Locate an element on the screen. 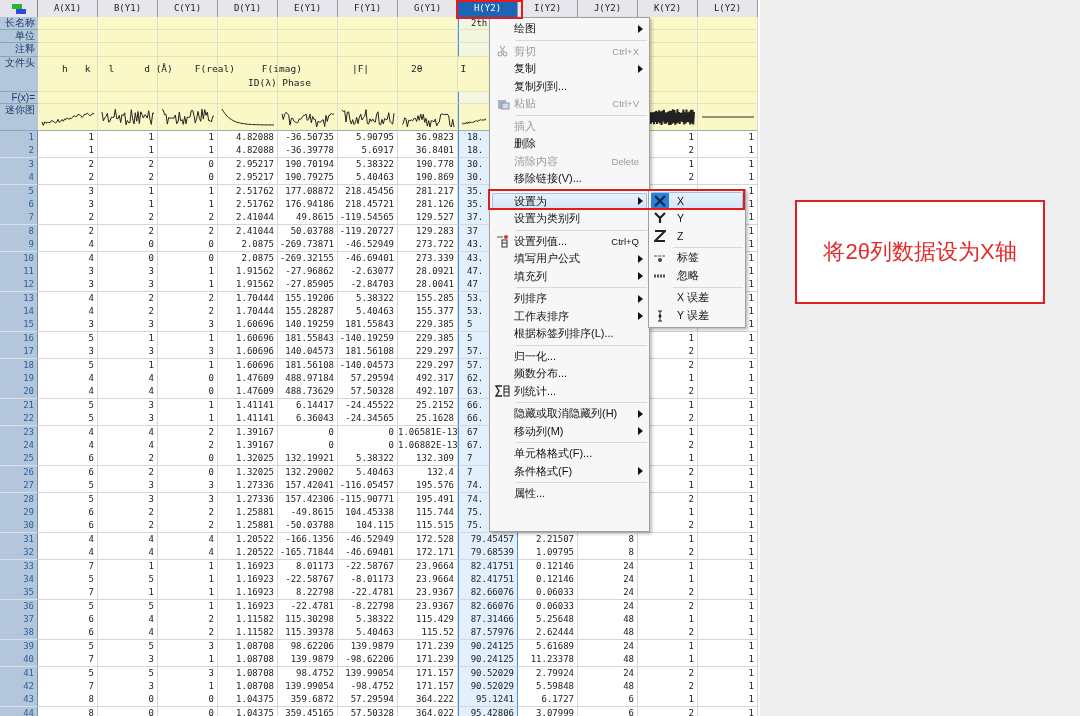  row-number: 19 is located at coordinates (19, 379).